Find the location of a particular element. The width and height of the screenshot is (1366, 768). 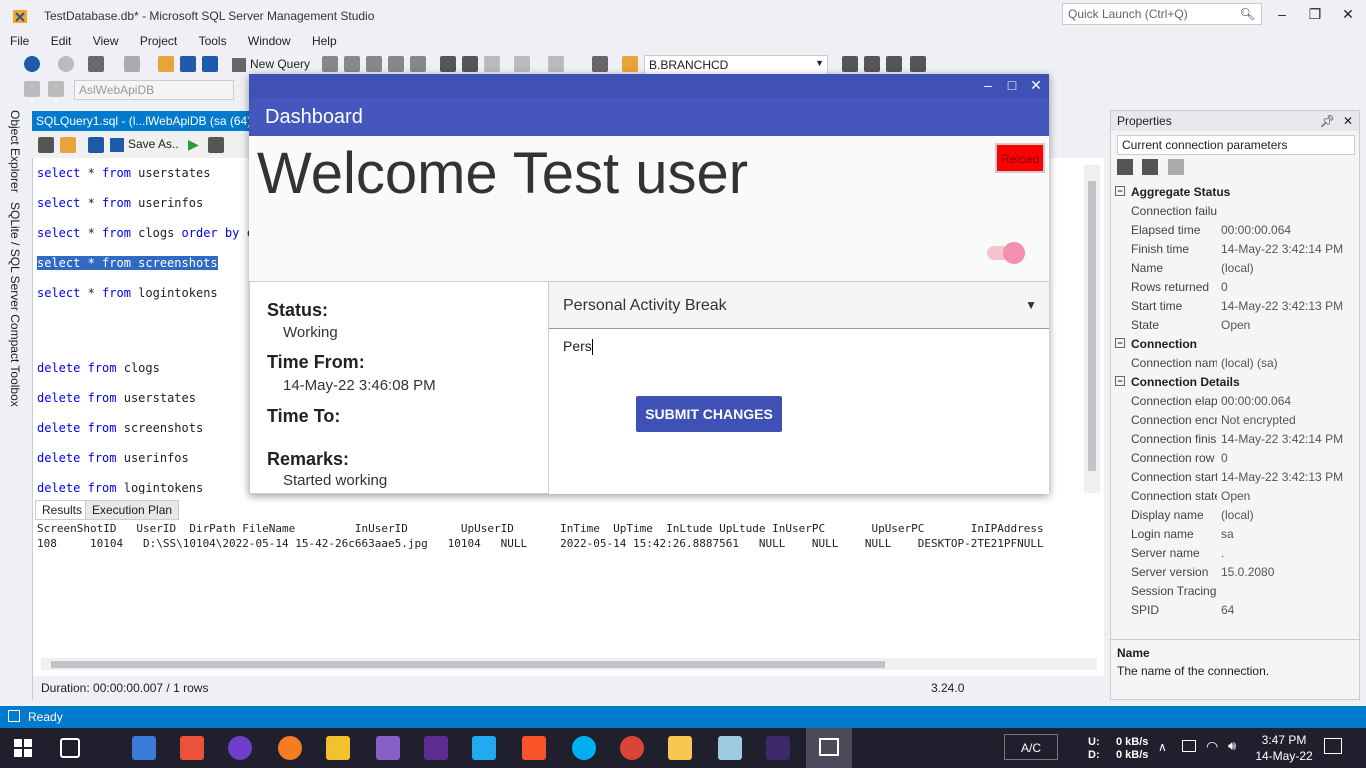

notification-icon is located at coordinates (1333, 746).